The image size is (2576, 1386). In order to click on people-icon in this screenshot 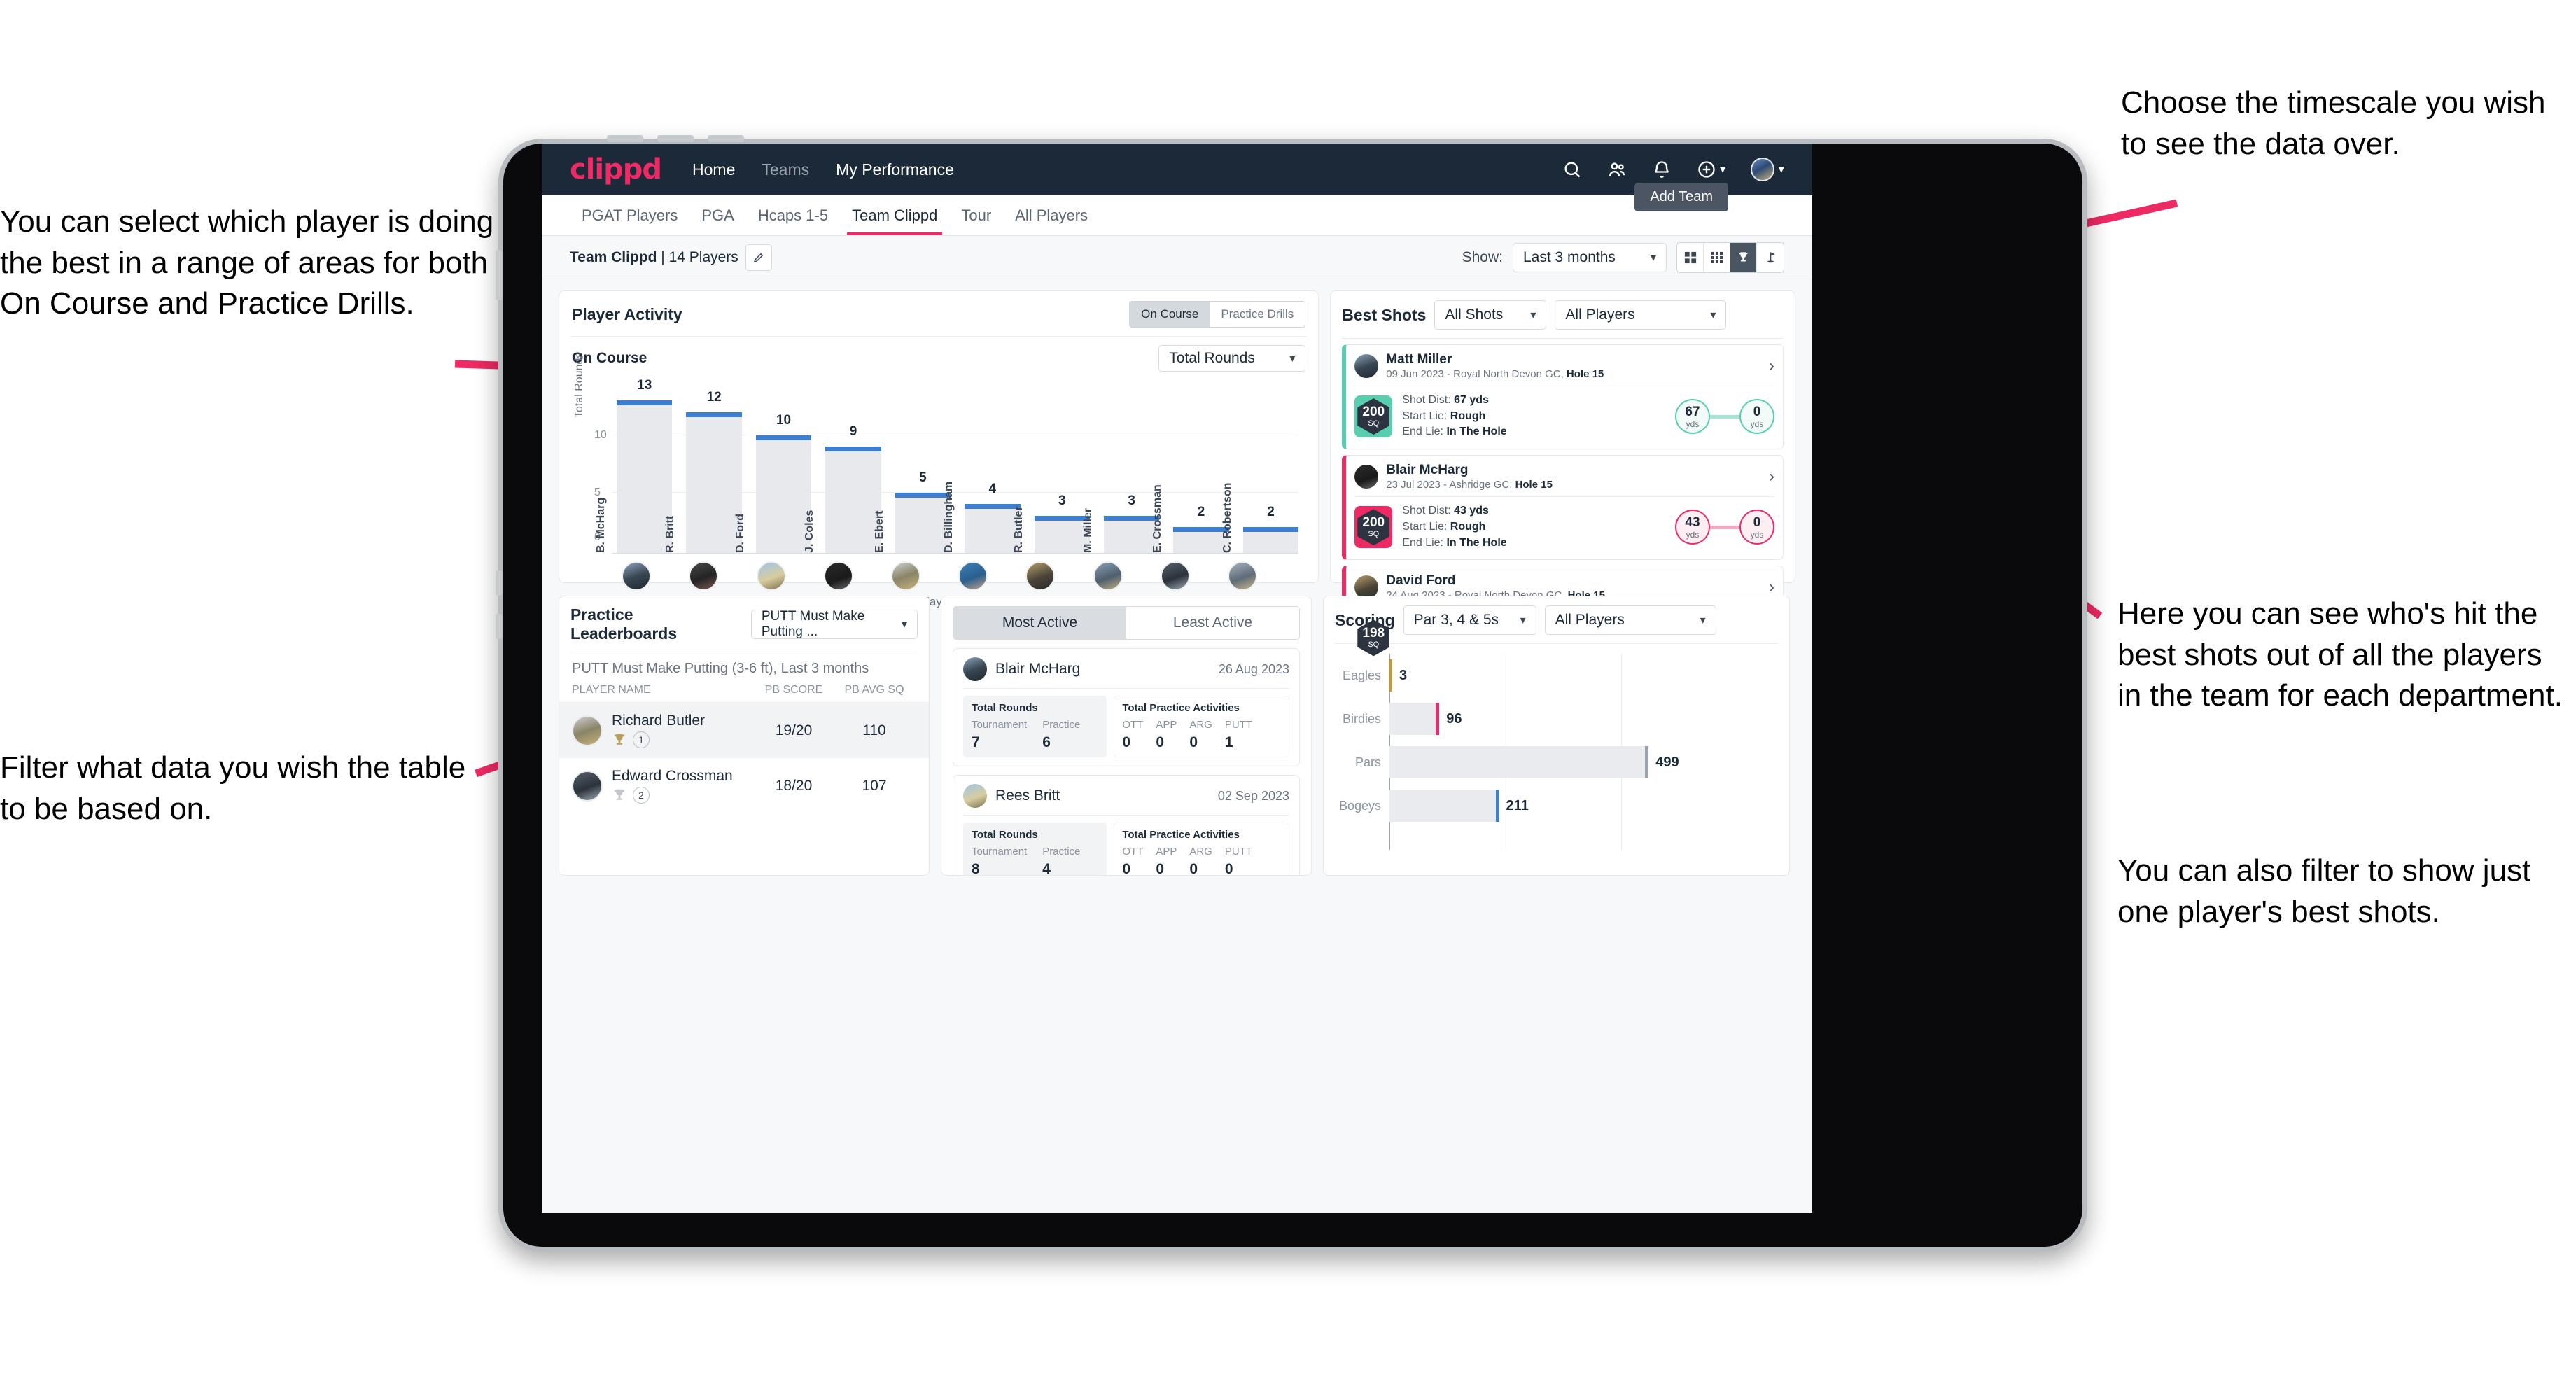, I will do `click(1617, 169)`.